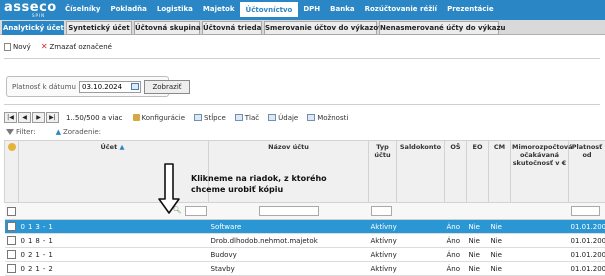 The width and height of the screenshot is (605, 276). I want to click on columns-button: Stĺpce, so click(210, 118).